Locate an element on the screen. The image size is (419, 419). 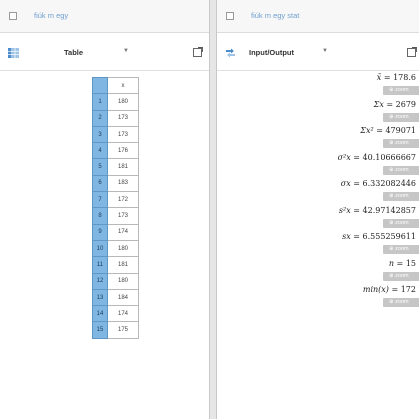
stat-panel-titlebar: fiúk m egy stat is located at coordinates (318, 16).